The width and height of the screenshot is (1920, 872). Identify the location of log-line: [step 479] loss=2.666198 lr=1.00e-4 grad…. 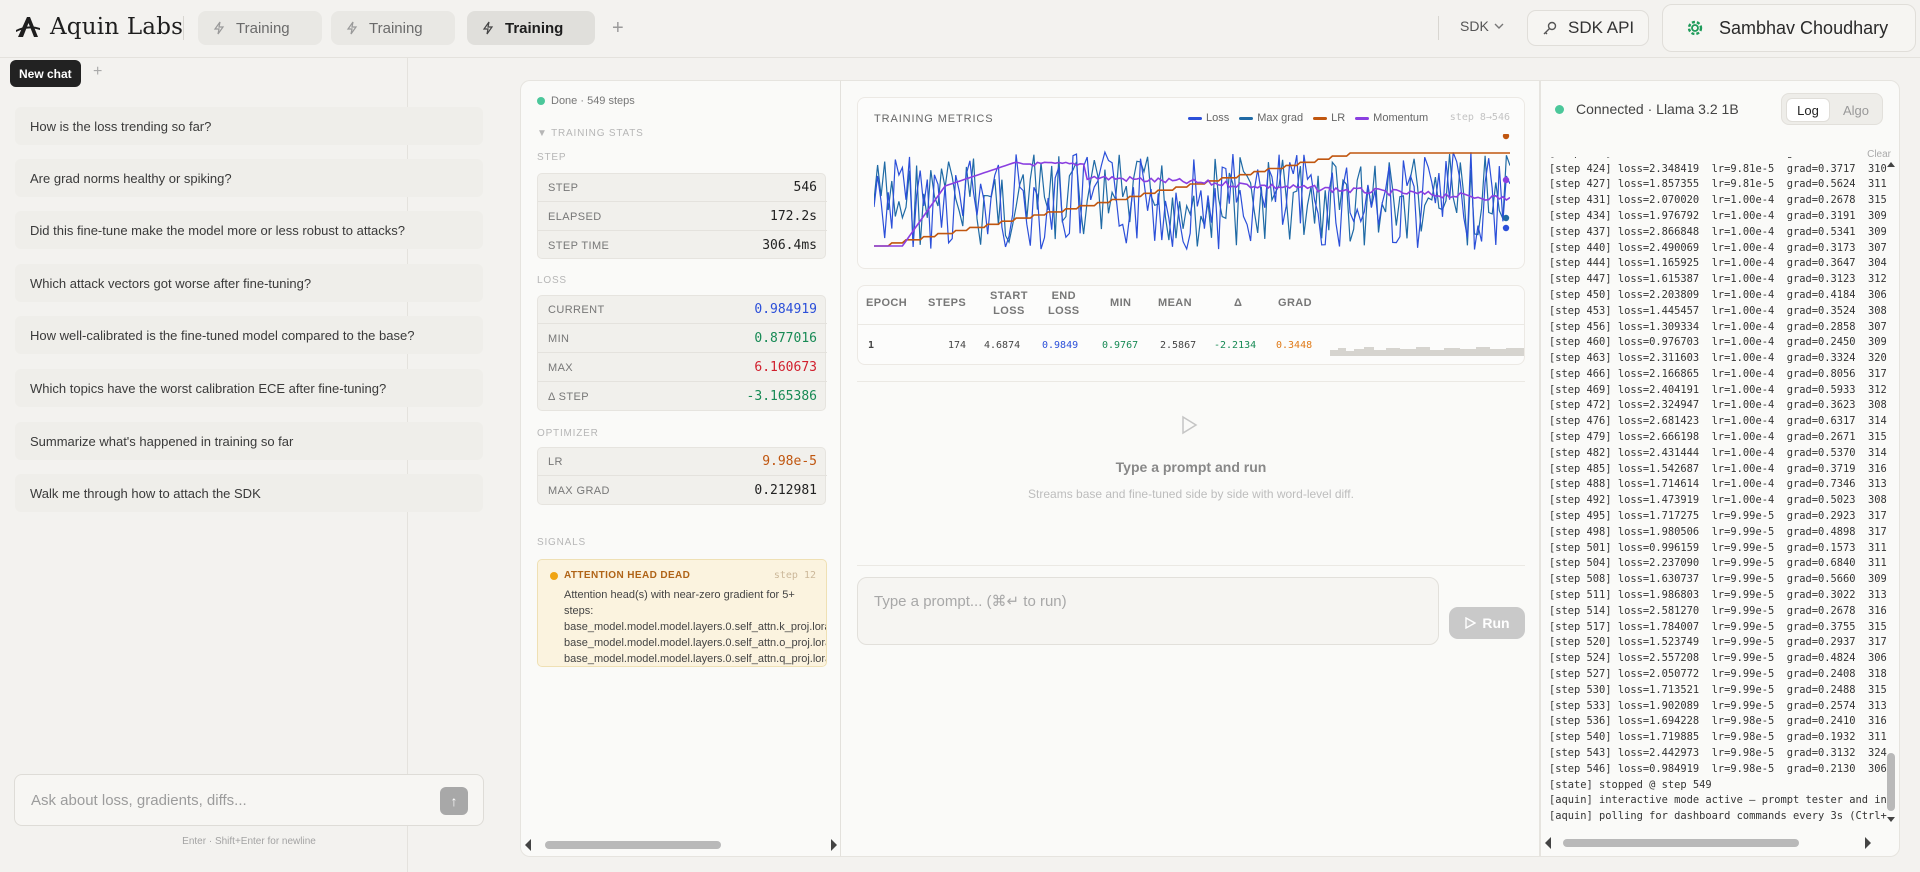
(1718, 437).